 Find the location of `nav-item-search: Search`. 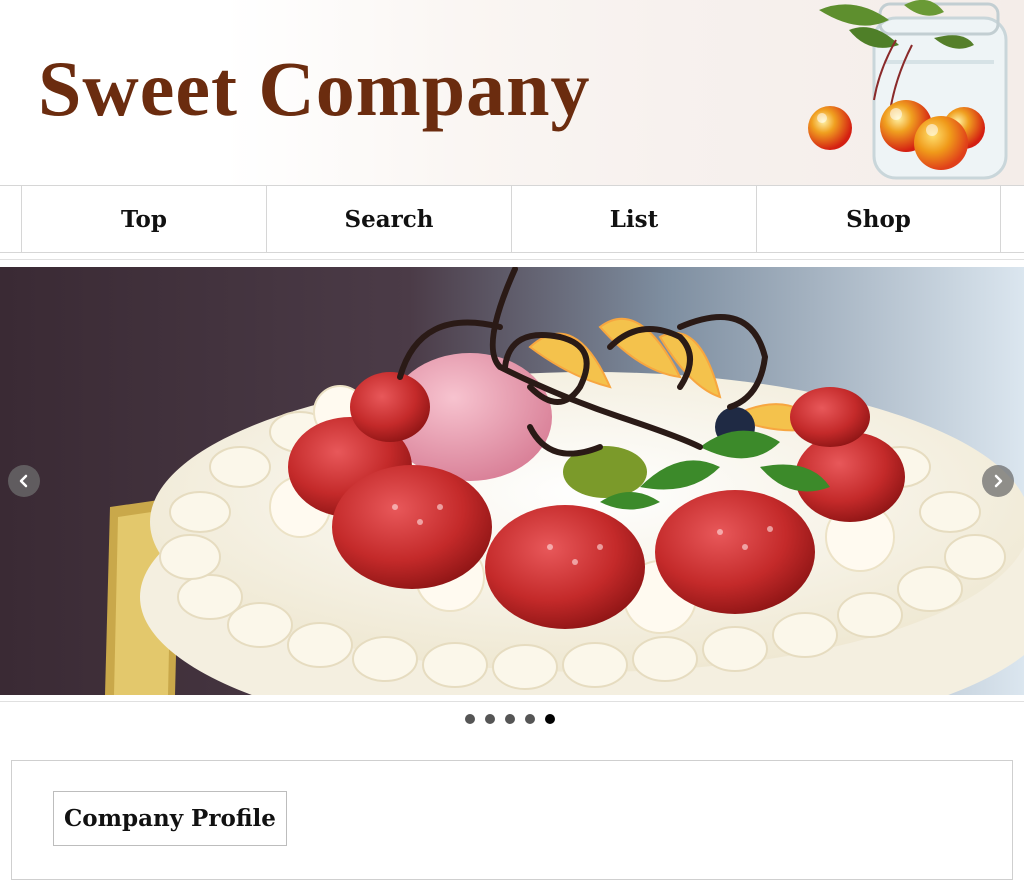

nav-item-search: Search is located at coordinates (388, 219).